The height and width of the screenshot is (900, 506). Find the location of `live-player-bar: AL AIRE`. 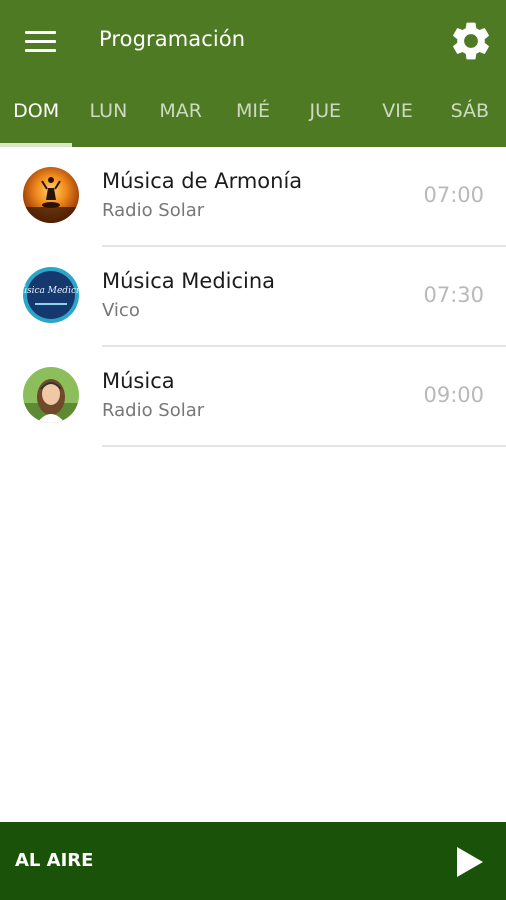

live-player-bar: AL AIRE is located at coordinates (253, 861).